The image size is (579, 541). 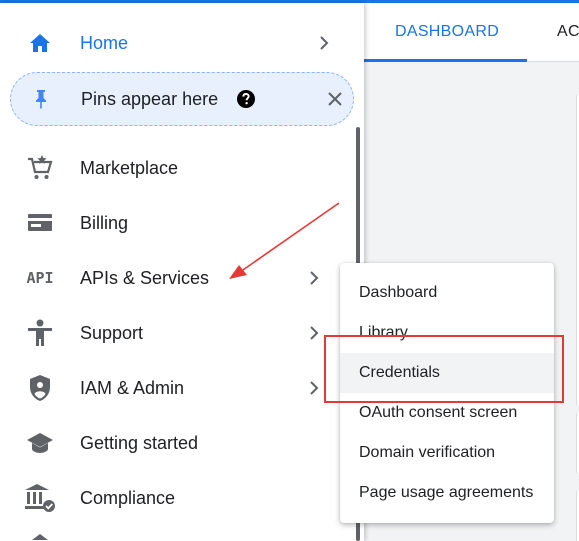 What do you see at coordinates (40, 333) in the screenshot?
I see `support-person-icon` at bounding box center [40, 333].